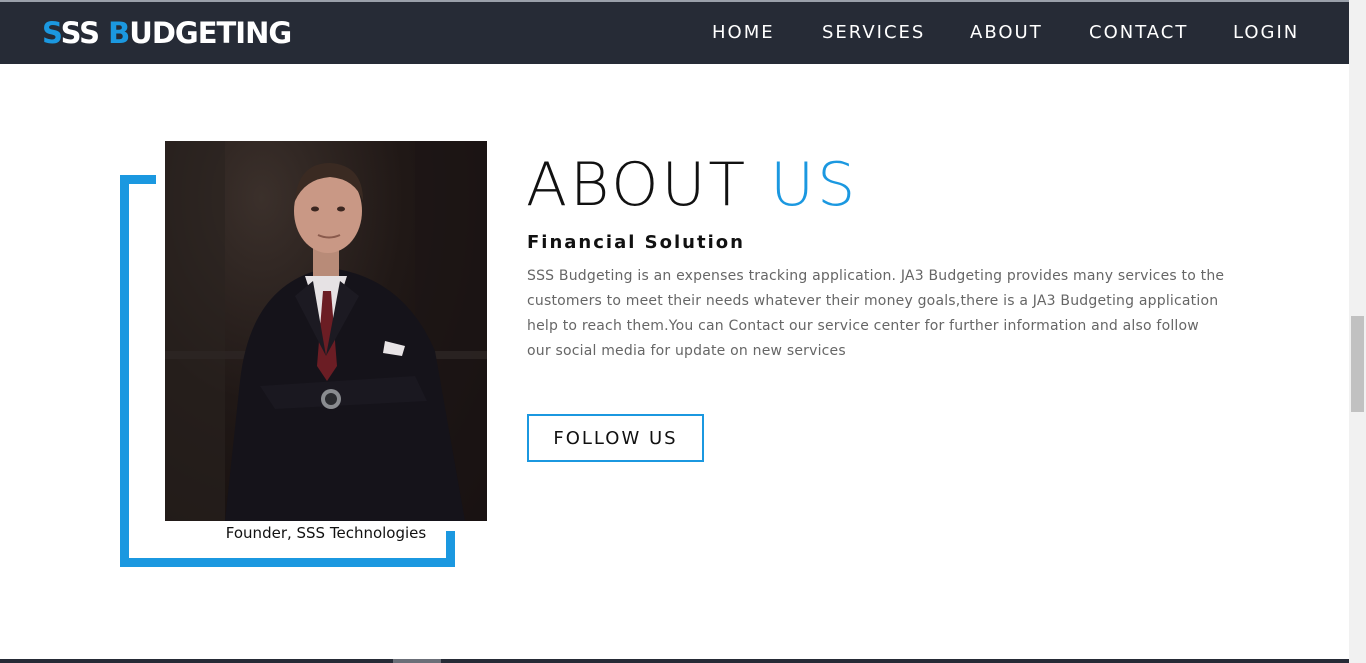 This screenshot has width=1366, height=663. What do you see at coordinates (138, 179) in the screenshot?
I see `photo-frame-top` at bounding box center [138, 179].